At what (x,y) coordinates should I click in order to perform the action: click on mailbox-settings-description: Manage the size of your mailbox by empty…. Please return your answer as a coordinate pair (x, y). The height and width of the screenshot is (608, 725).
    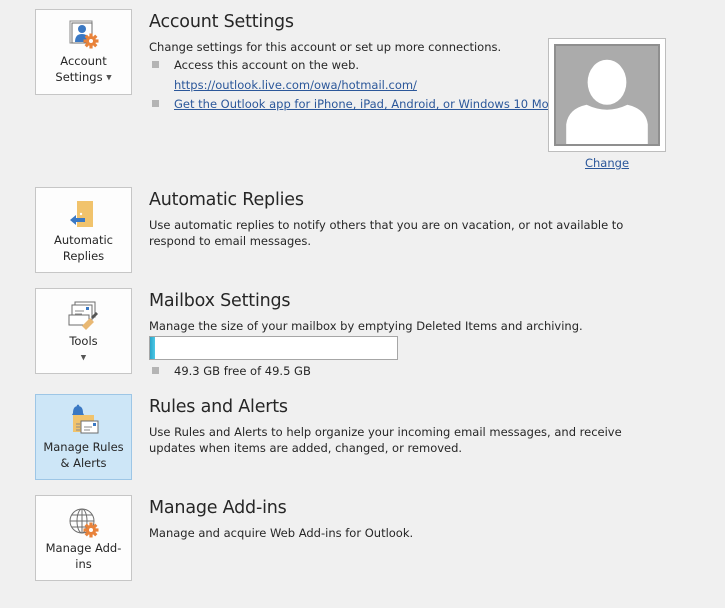
    Looking at the image, I should click on (366, 326).